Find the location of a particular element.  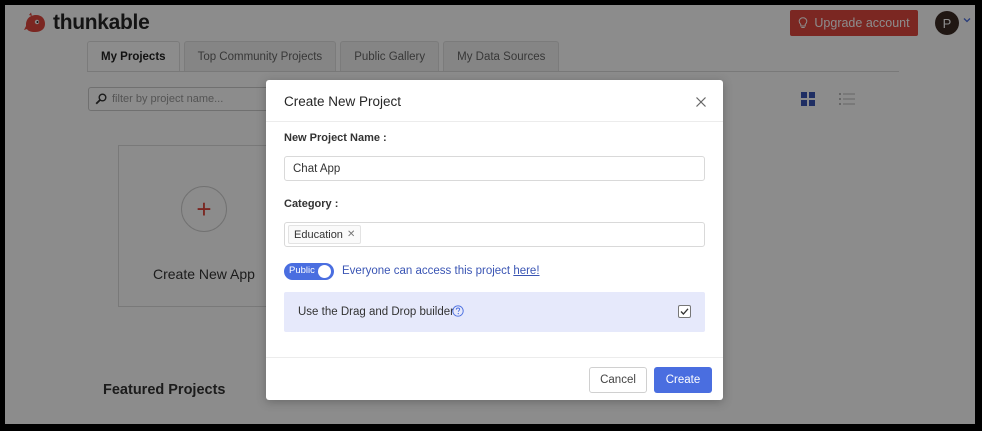

project-name-label: New Project Name : is located at coordinates (335, 138).